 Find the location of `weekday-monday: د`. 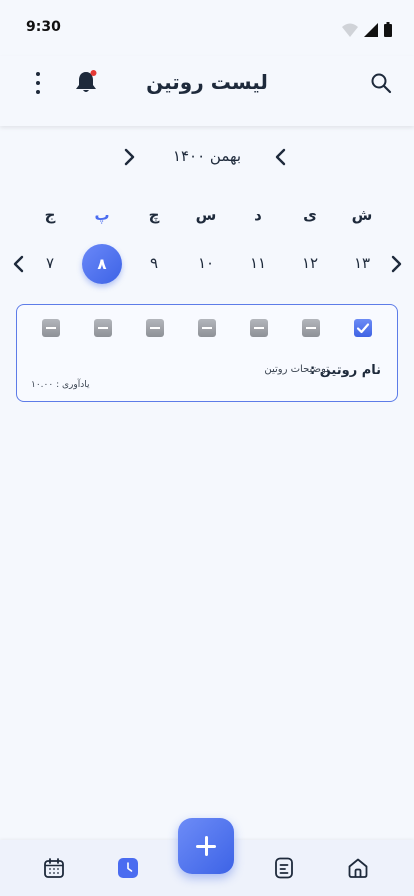

weekday-monday: د is located at coordinates (258, 215).